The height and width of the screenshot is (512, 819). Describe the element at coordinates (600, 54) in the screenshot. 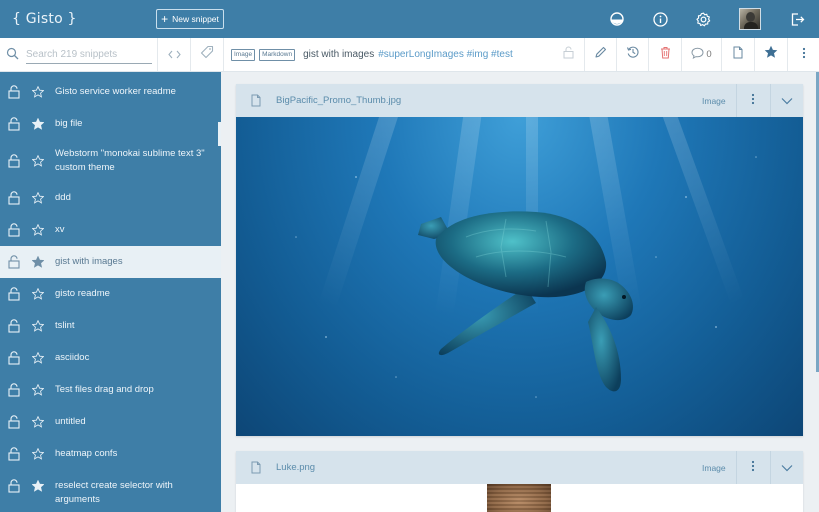

I see `edit-button` at that location.